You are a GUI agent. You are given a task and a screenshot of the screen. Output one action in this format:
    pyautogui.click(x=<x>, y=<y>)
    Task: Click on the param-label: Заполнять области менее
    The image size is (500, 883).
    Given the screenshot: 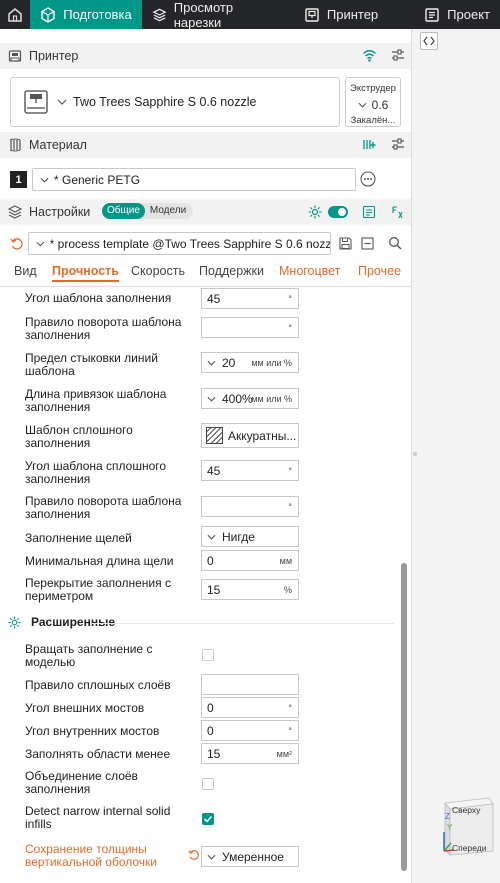 What is the action you would take?
    pyautogui.click(x=98, y=754)
    